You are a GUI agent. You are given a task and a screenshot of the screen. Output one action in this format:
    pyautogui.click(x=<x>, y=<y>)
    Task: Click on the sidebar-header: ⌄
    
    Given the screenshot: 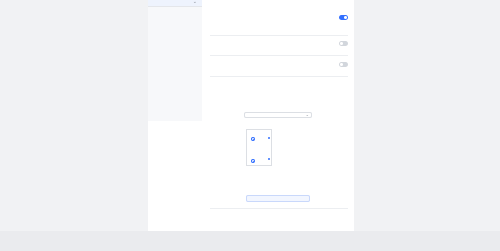 What is the action you would take?
    pyautogui.click(x=175, y=3)
    